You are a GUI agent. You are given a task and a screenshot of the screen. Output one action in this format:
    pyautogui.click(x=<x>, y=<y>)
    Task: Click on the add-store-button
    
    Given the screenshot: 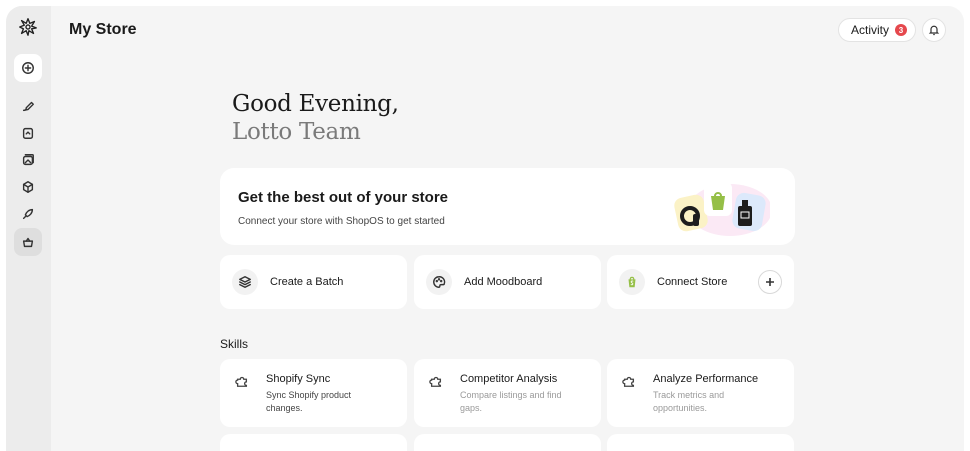 What is the action you would take?
    pyautogui.click(x=770, y=282)
    